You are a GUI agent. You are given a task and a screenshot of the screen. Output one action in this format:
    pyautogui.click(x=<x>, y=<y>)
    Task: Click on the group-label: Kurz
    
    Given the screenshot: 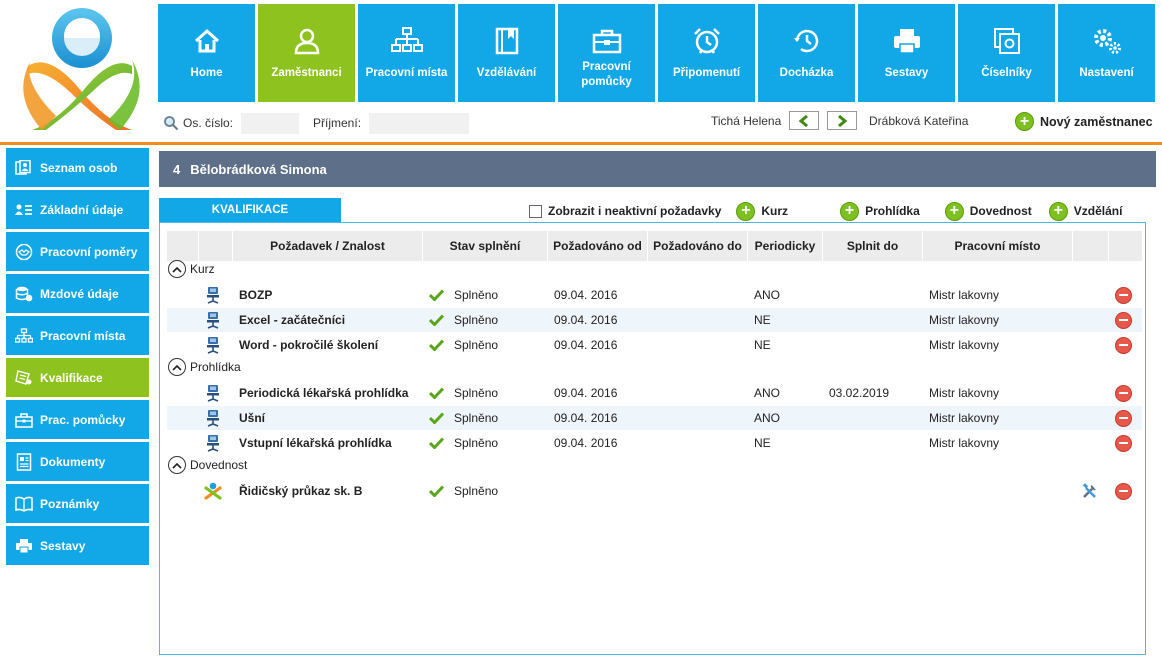 What is the action you would take?
    pyautogui.click(x=202, y=269)
    